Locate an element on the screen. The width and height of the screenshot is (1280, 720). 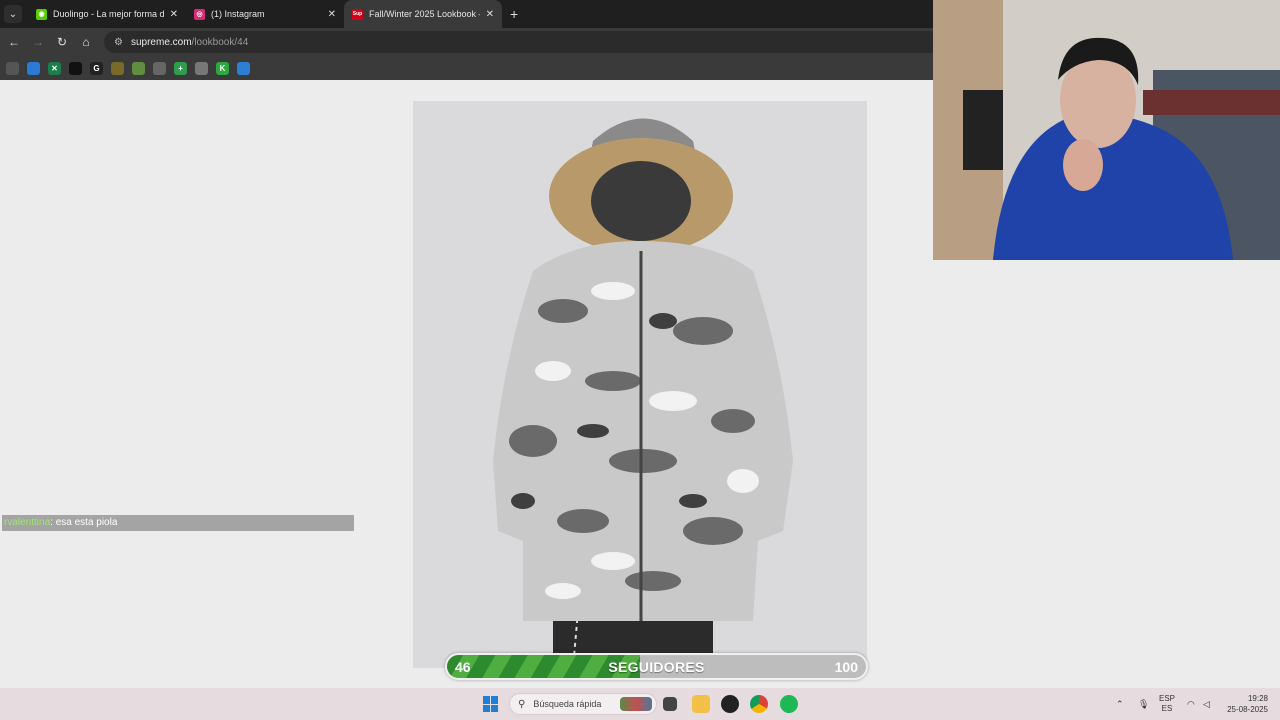
cube-icon is located at coordinates (243, 68).